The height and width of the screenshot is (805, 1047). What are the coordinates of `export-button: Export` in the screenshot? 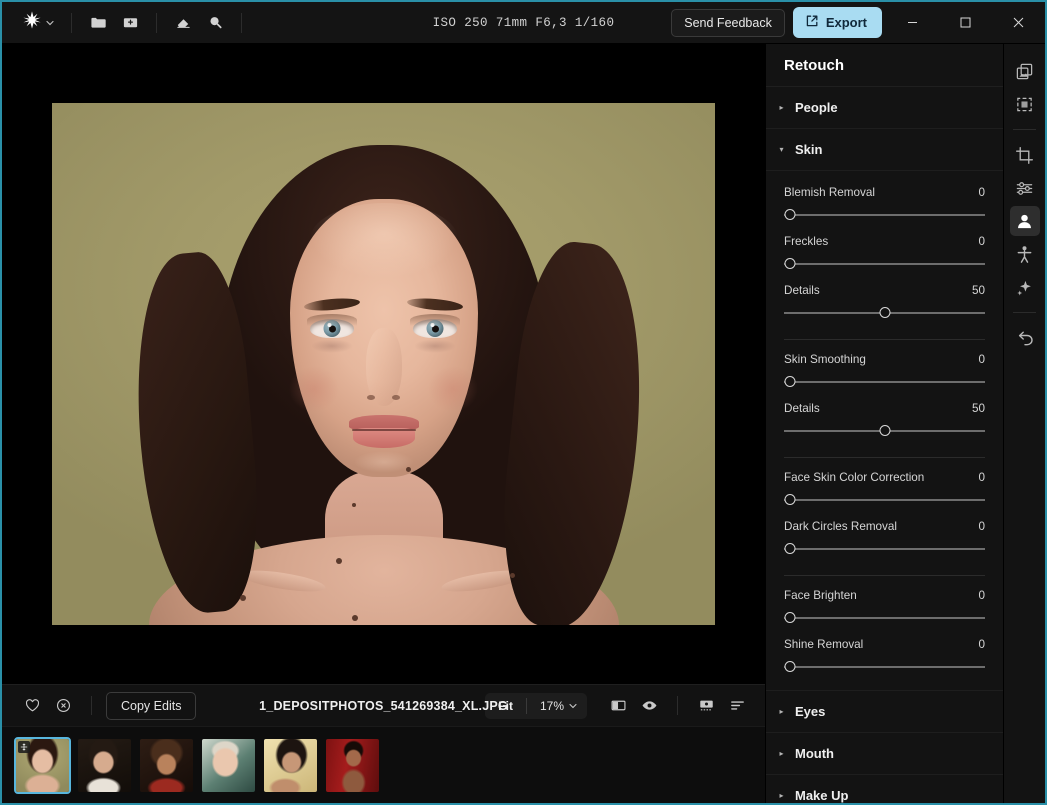 It's located at (837, 22).